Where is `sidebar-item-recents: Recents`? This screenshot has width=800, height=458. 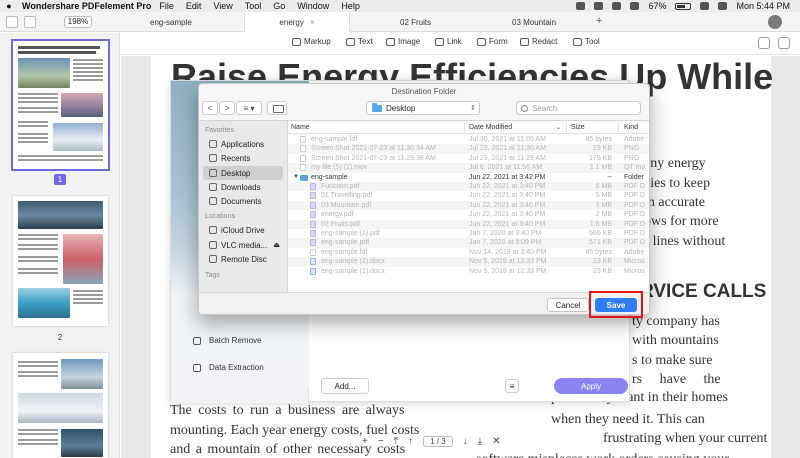 sidebar-item-recents: Recents is located at coordinates (243, 158).